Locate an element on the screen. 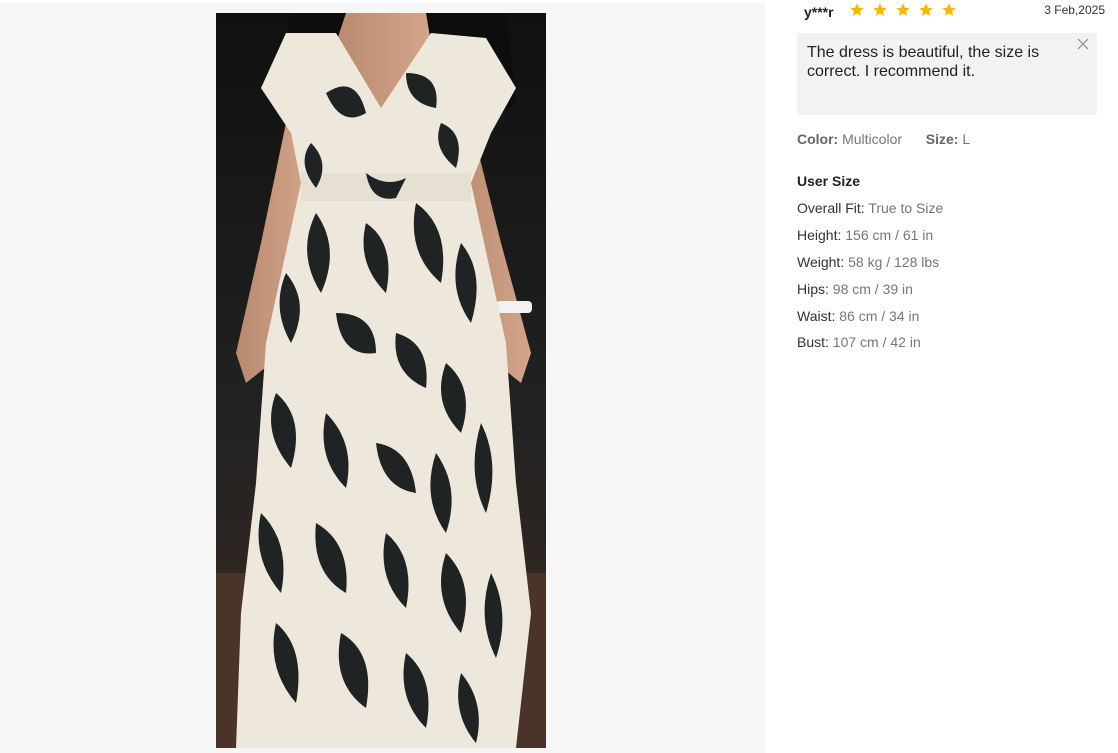  reviewer-name: y***r is located at coordinates (819, 12).